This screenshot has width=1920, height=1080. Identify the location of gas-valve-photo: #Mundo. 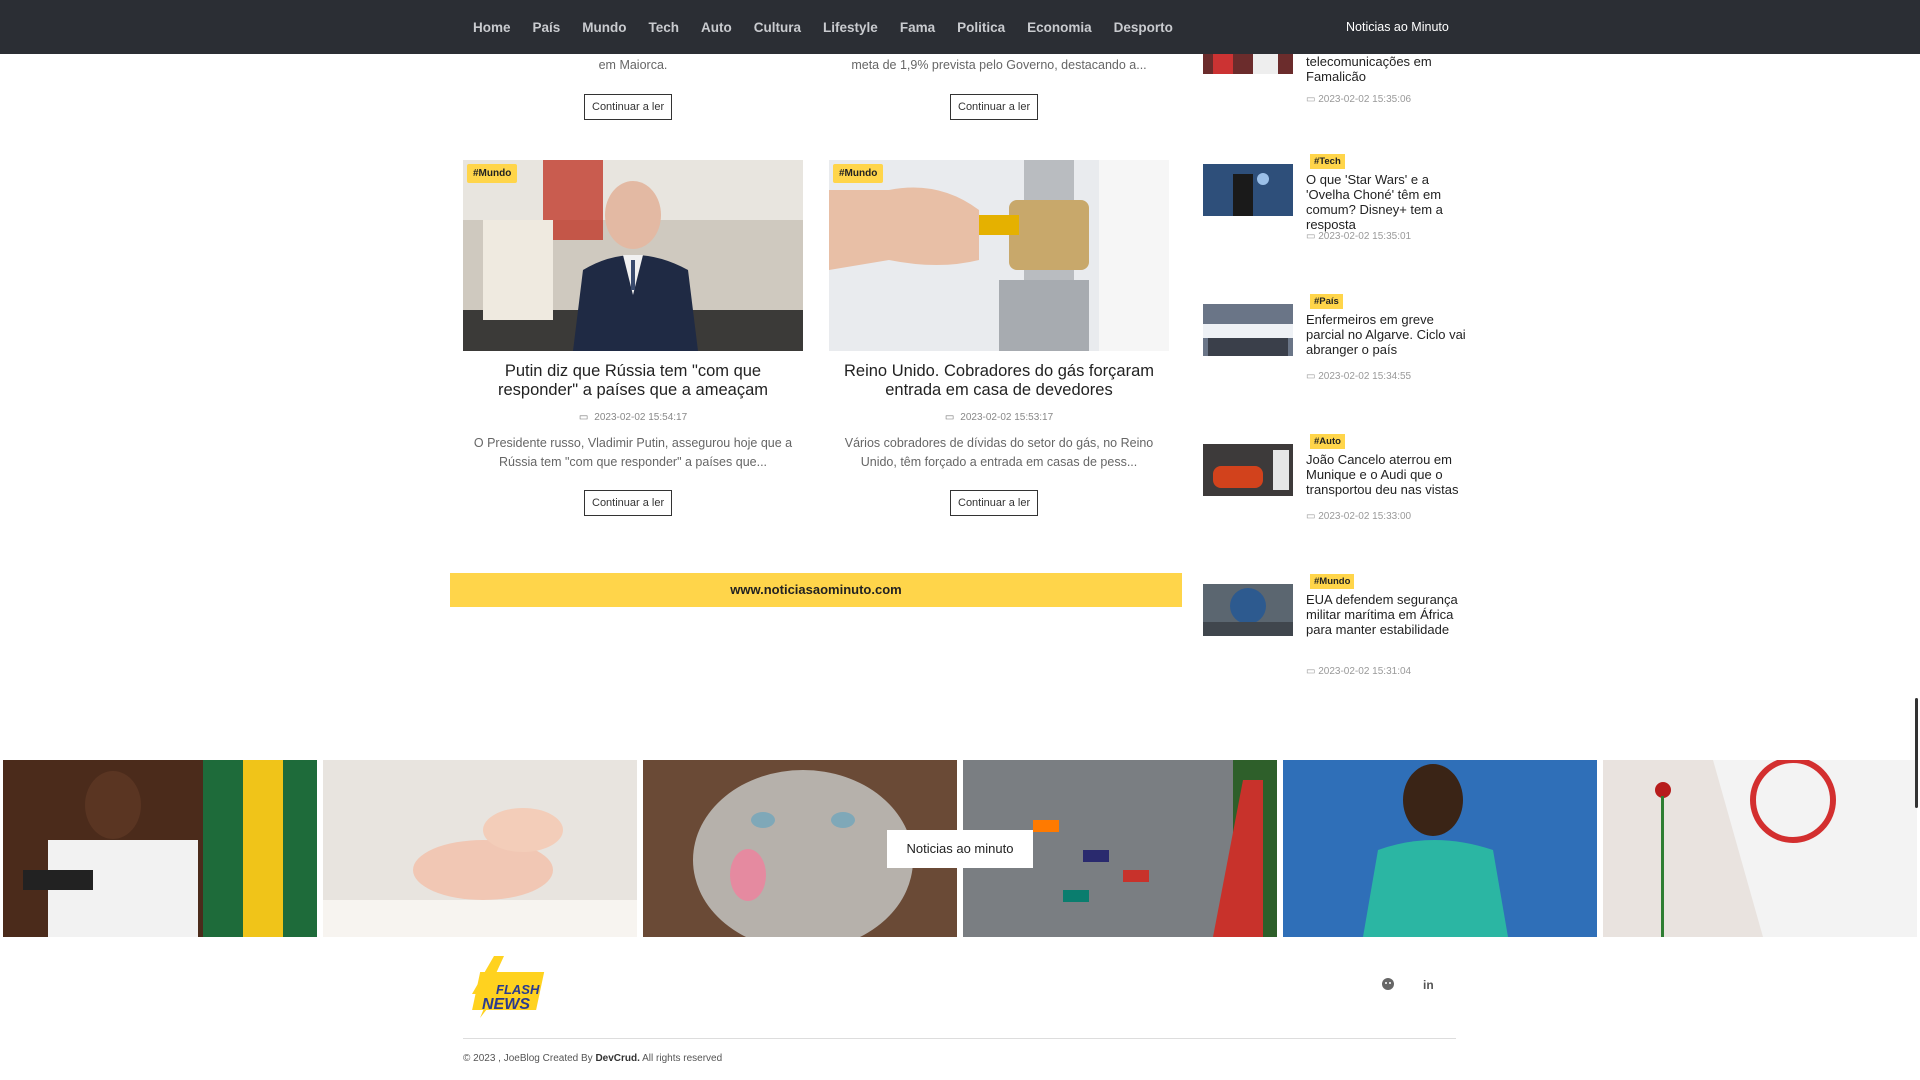
(999, 255).